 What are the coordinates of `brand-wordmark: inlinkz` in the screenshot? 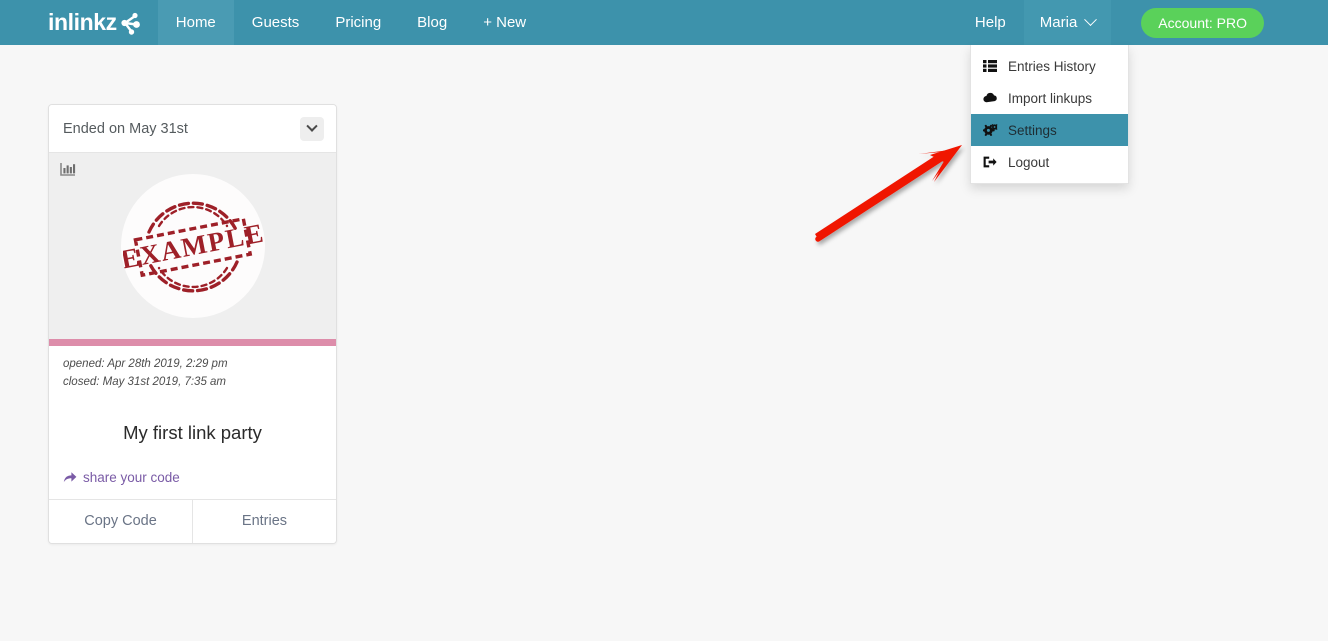 It's located at (82, 22).